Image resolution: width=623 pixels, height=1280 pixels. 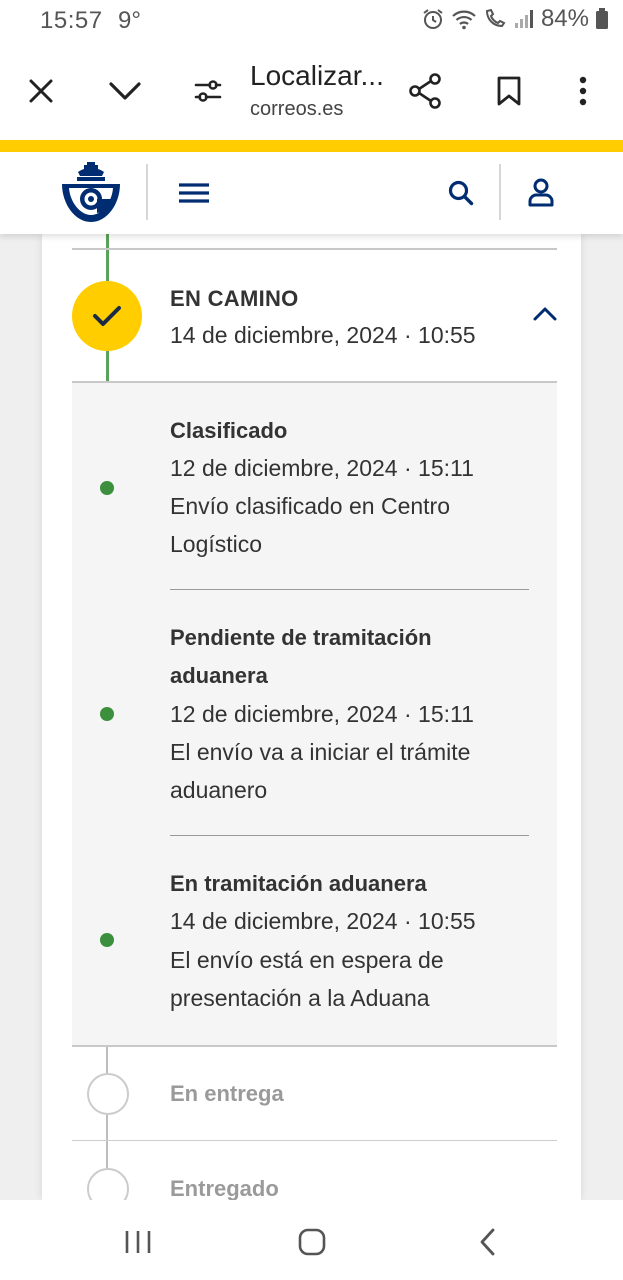 I want to click on event-title: Pendiente de tramitación aduanera, so click(x=301, y=656).